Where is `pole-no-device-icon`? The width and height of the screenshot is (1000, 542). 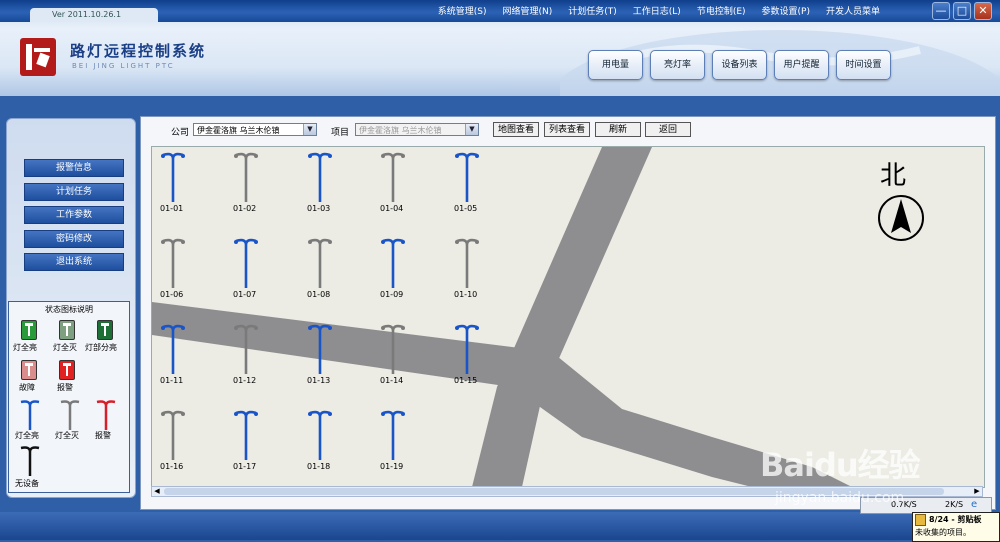 pole-no-device-icon is located at coordinates (30, 461).